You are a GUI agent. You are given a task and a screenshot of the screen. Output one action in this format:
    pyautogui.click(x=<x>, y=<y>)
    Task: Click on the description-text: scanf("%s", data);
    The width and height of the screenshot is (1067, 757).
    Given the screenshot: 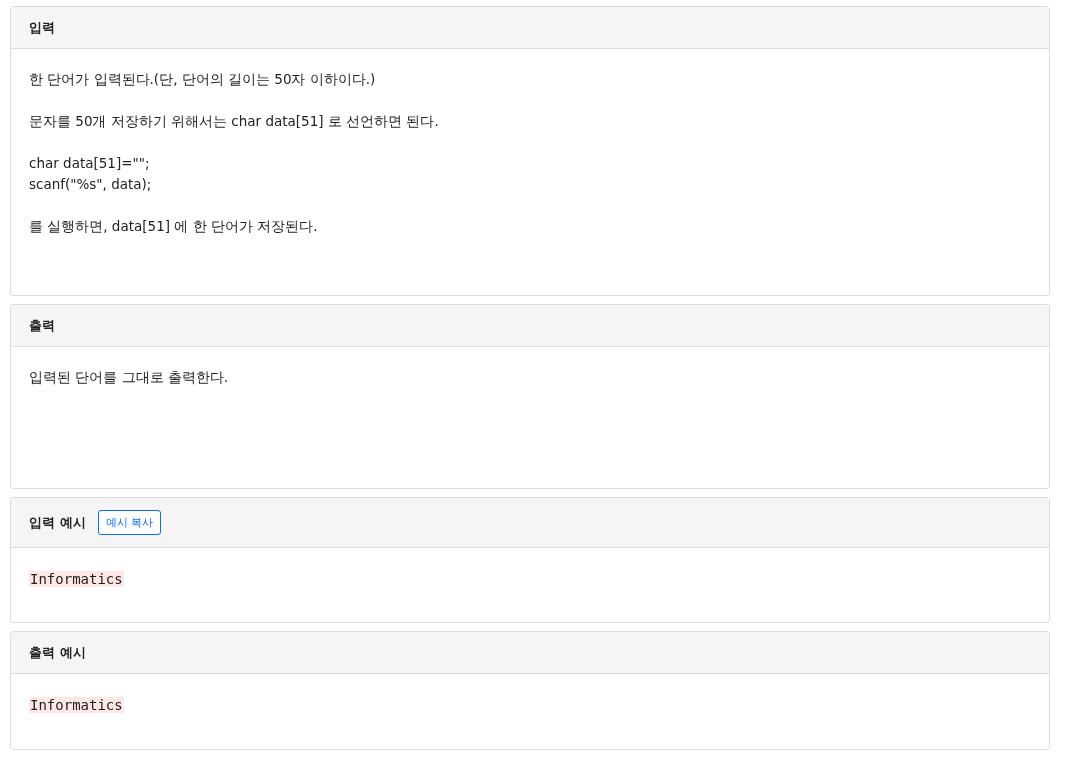 What is the action you would take?
    pyautogui.click(x=91, y=184)
    